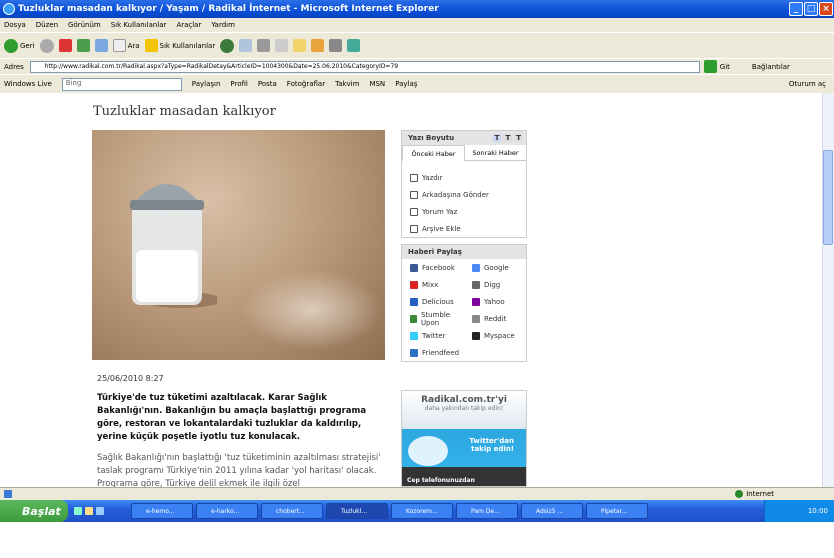 This screenshot has width=834, height=558. What do you see at coordinates (464, 211) in the screenshot?
I see `tool-comment: Yorum Yaz` at bounding box center [464, 211].